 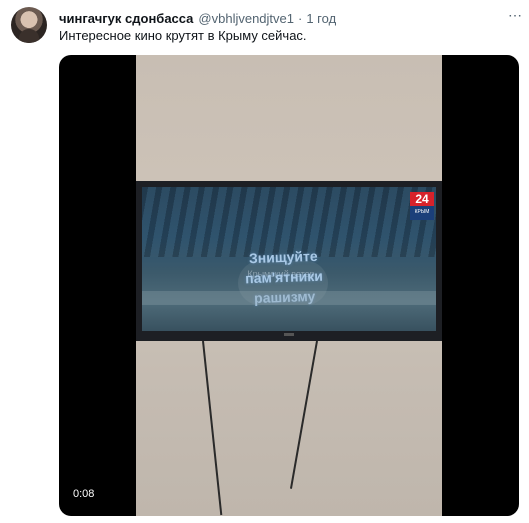 I want to click on video-duration: 0:08, so click(x=84, y=494).